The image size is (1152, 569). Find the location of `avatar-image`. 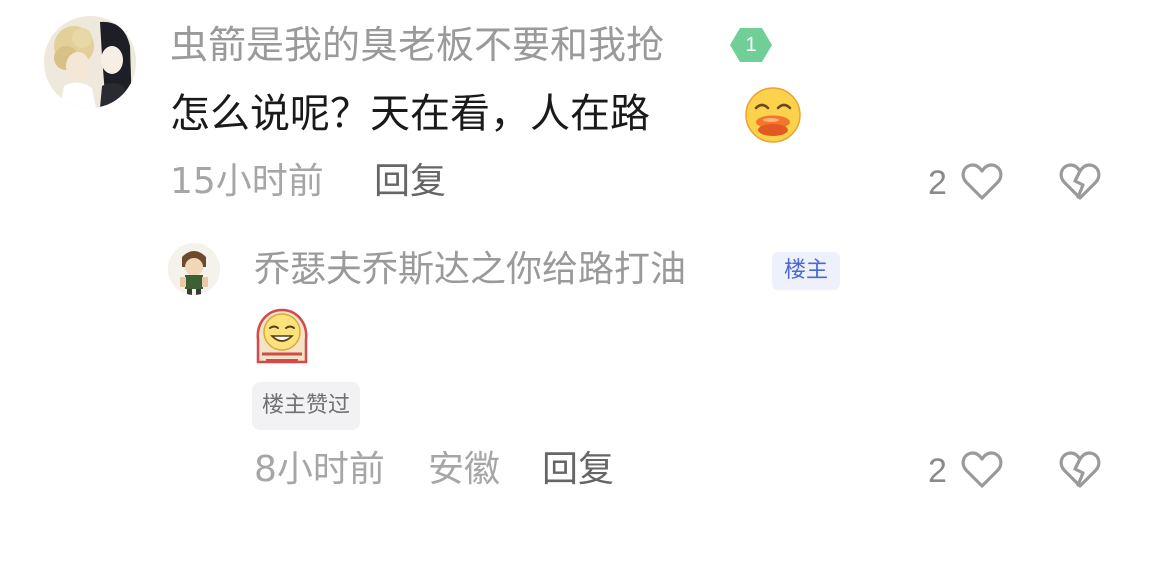

avatar-image is located at coordinates (90, 62).